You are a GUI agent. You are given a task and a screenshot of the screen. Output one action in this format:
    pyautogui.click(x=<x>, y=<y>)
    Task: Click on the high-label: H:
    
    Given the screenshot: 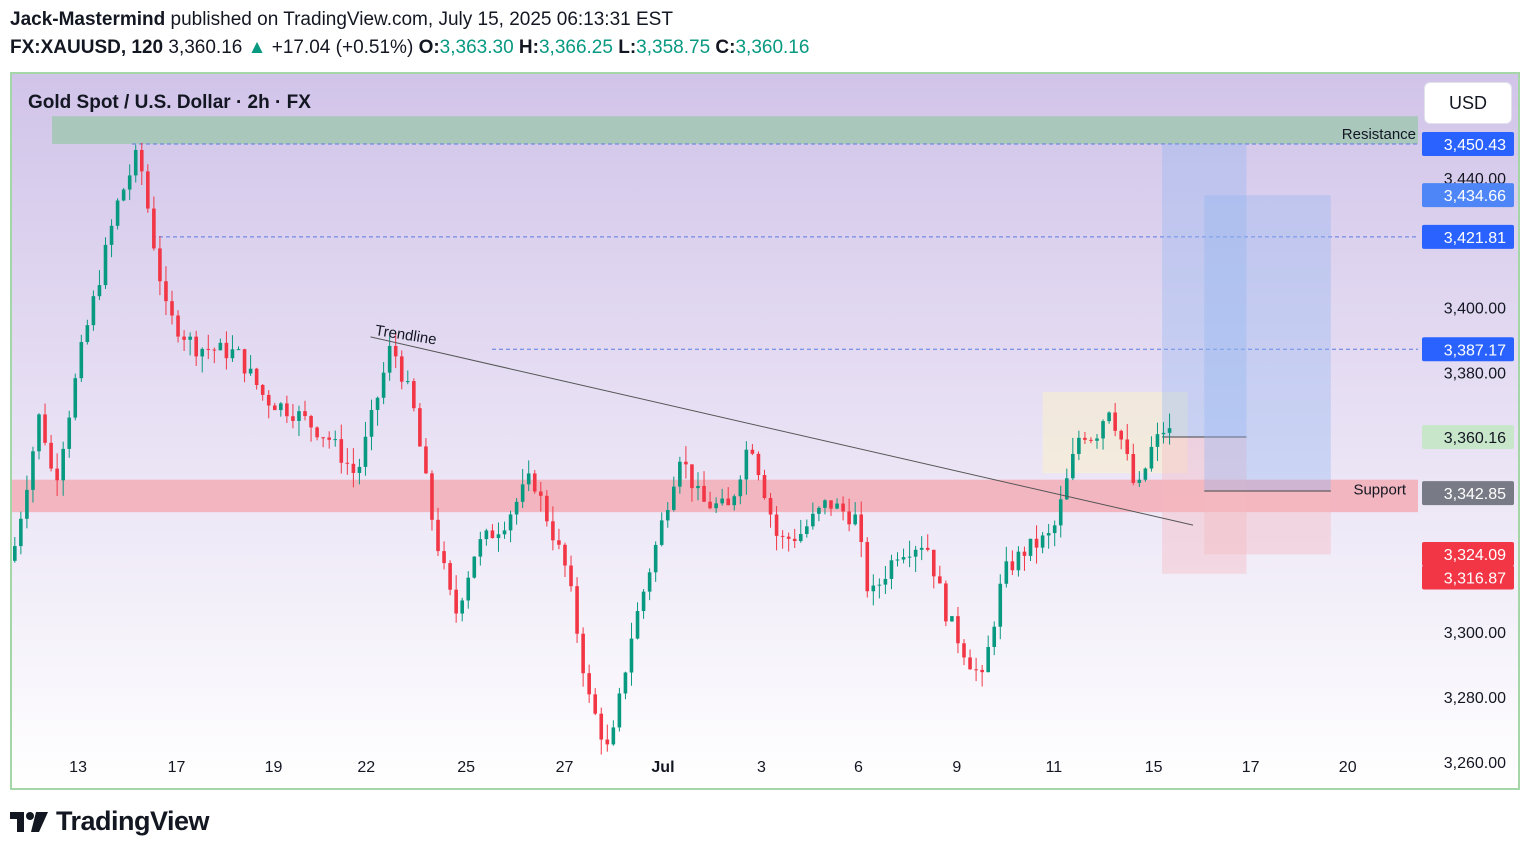 What is the action you would take?
    pyautogui.click(x=528, y=47)
    